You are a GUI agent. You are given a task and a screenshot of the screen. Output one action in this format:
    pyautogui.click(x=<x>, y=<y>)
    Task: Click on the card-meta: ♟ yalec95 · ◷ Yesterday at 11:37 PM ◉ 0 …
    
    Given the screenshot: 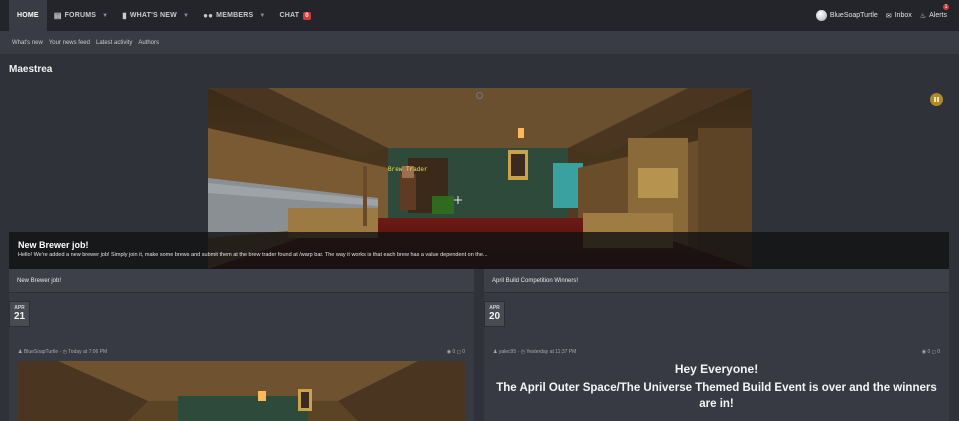 What is the action you would take?
    pyautogui.click(x=716, y=352)
    